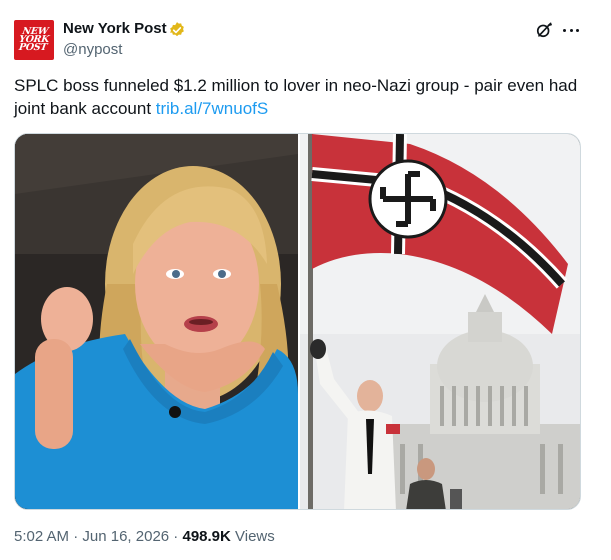  Describe the element at coordinates (571, 30) in the screenshot. I see `more-options-icon` at that location.